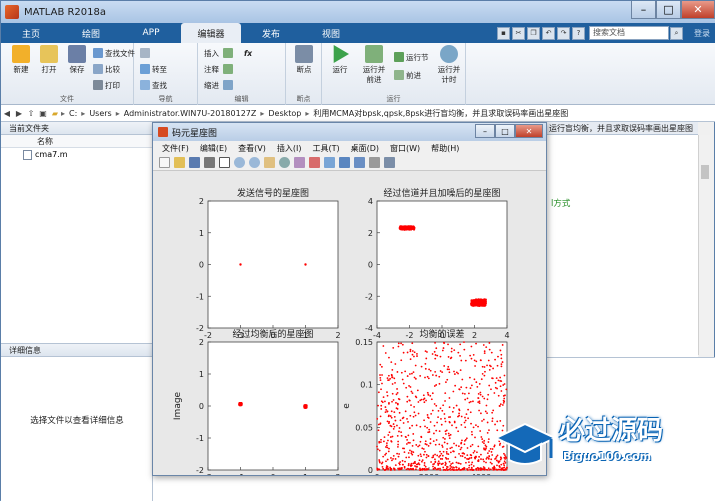  What do you see at coordinates (485, 131) in the screenshot?
I see `figure-minimize-button: –` at bounding box center [485, 131].